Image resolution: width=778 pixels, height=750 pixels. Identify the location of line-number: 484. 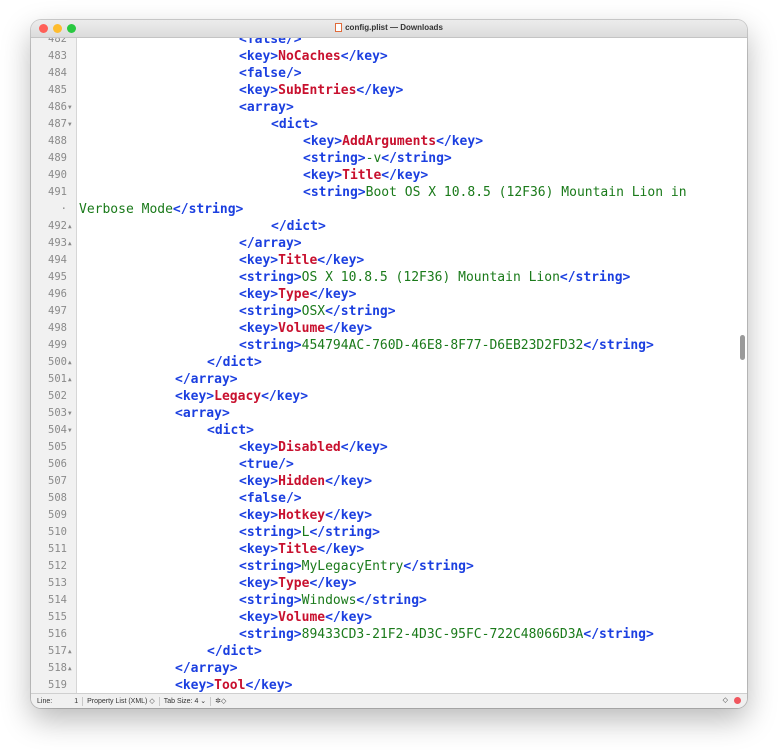
(57, 73).